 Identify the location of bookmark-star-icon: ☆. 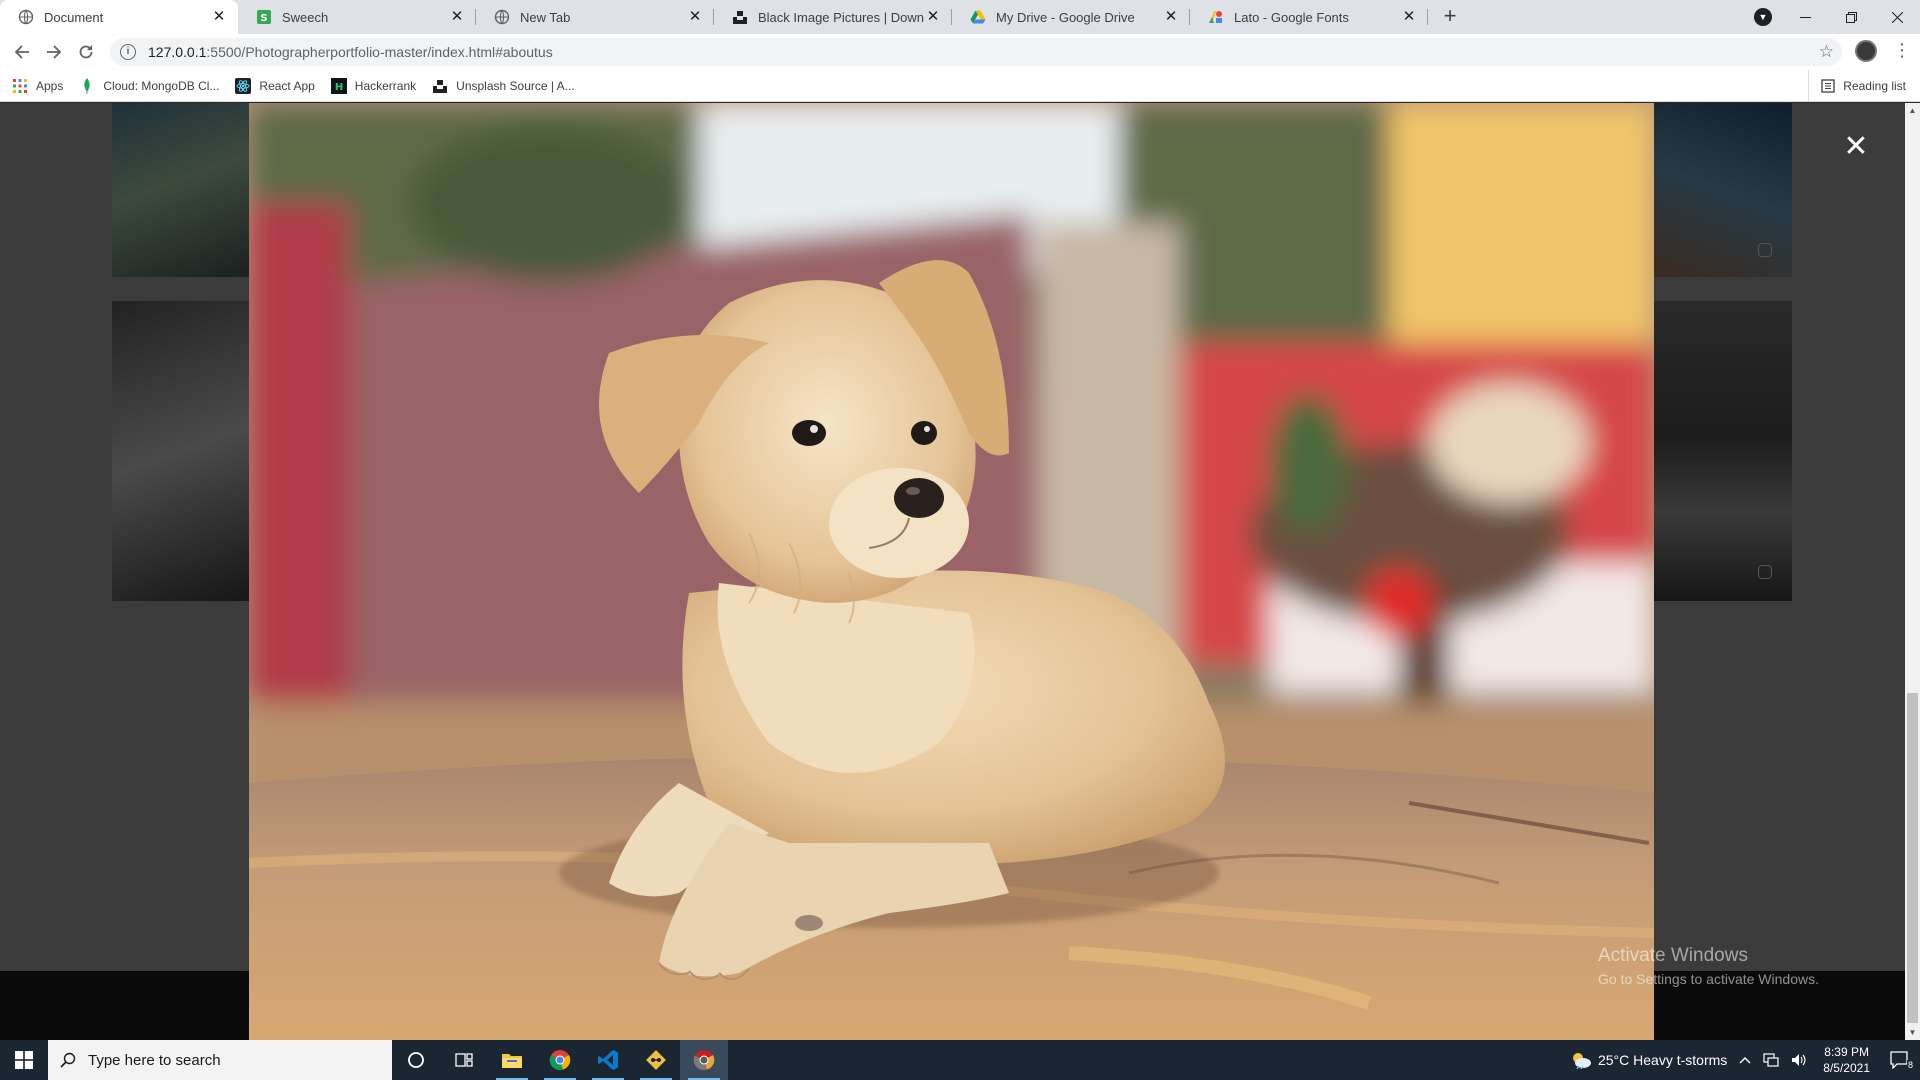
(1826, 52).